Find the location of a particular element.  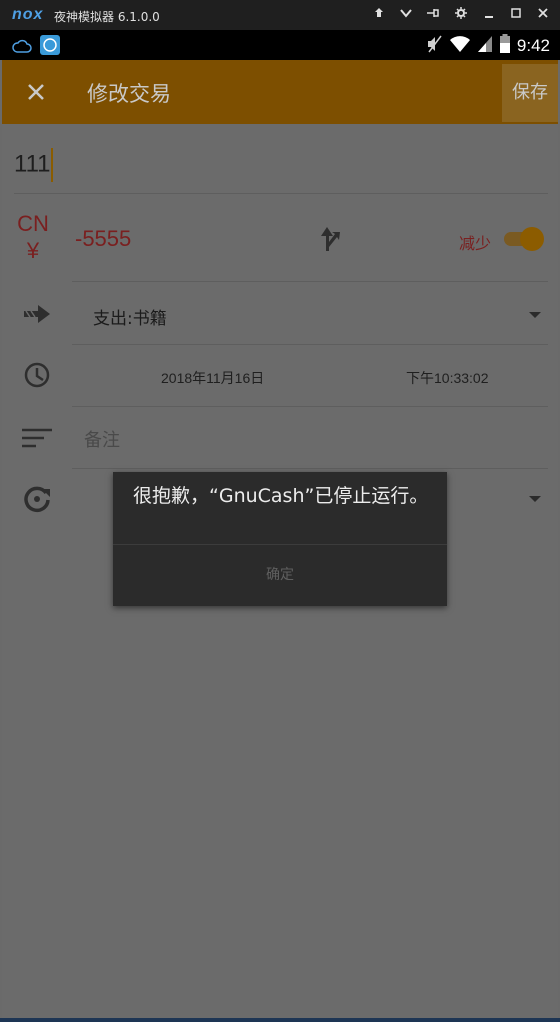

pin-window-icon is located at coordinates (433, 15).